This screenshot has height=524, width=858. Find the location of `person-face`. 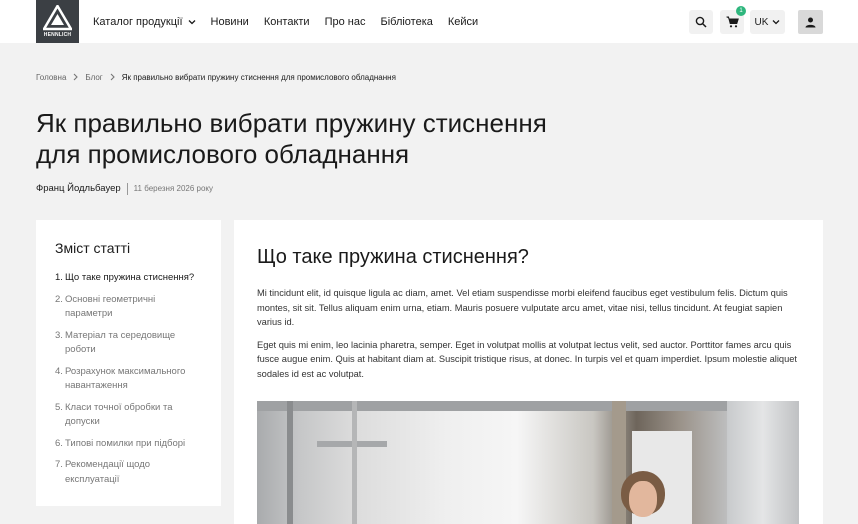

person-face is located at coordinates (643, 499).